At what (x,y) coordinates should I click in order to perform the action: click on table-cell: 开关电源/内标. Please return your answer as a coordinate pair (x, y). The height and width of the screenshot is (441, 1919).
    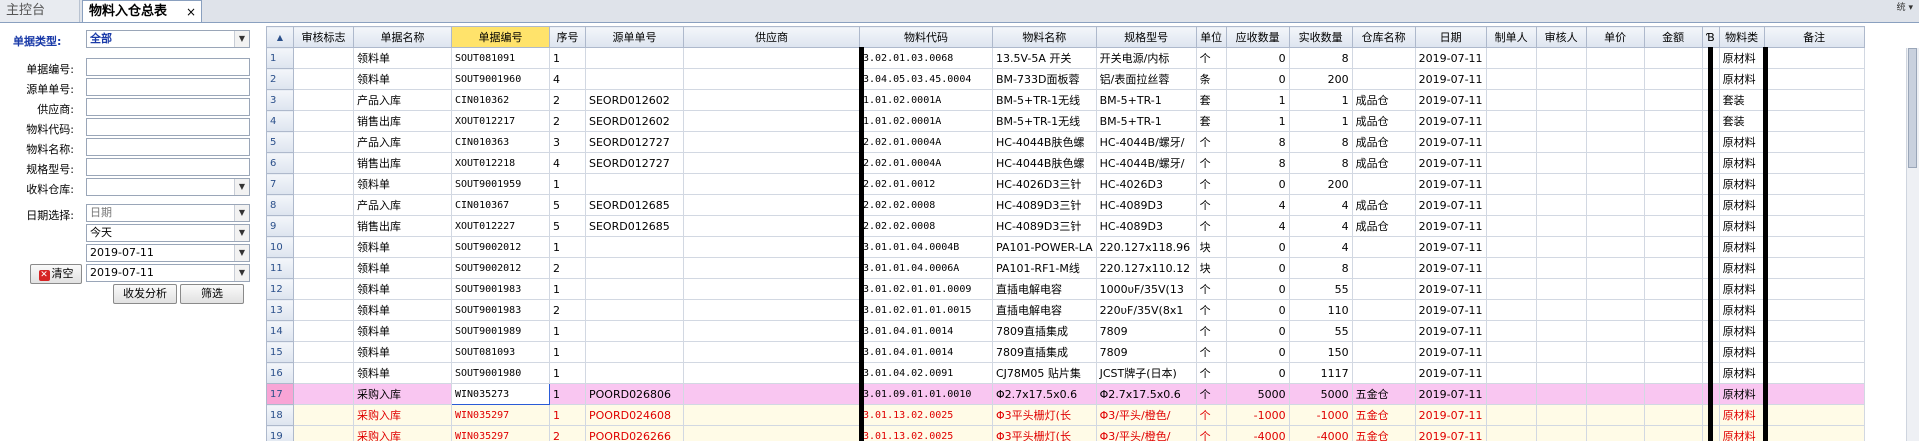
    Looking at the image, I should click on (1146, 58).